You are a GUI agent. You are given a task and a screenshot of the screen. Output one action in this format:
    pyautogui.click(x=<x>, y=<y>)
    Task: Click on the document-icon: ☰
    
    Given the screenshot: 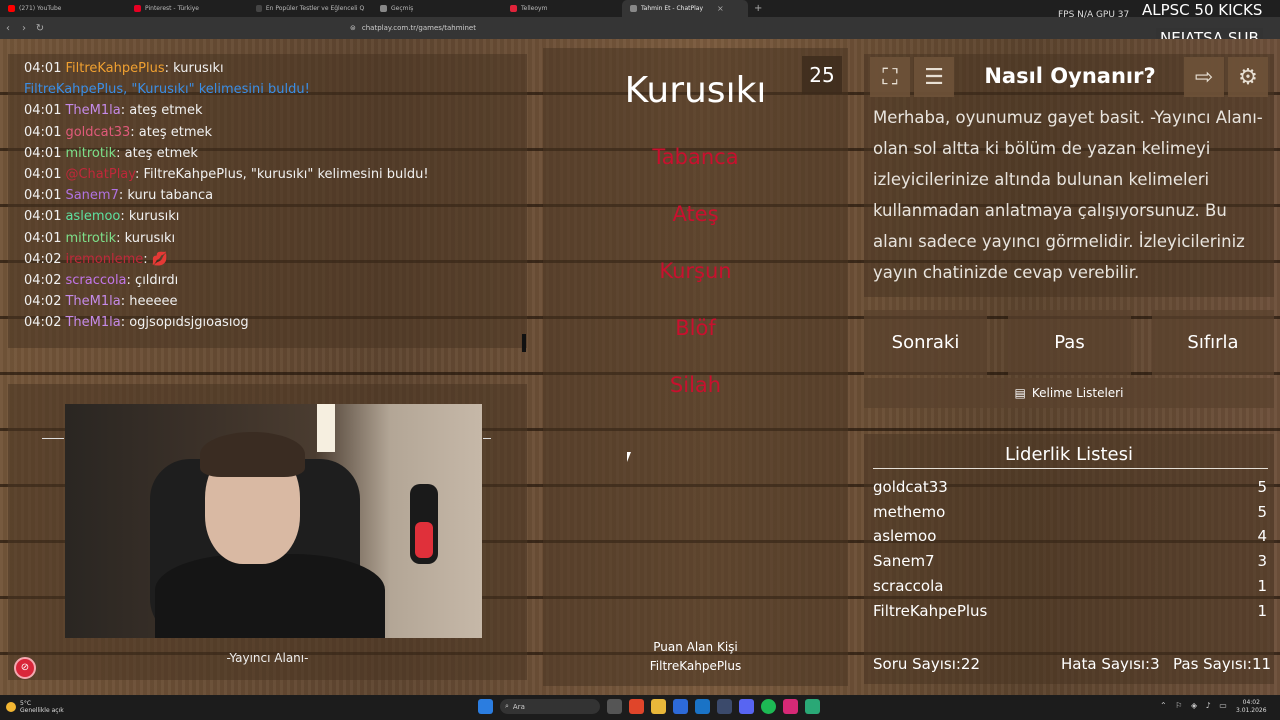 What is the action you would take?
    pyautogui.click(x=934, y=77)
    